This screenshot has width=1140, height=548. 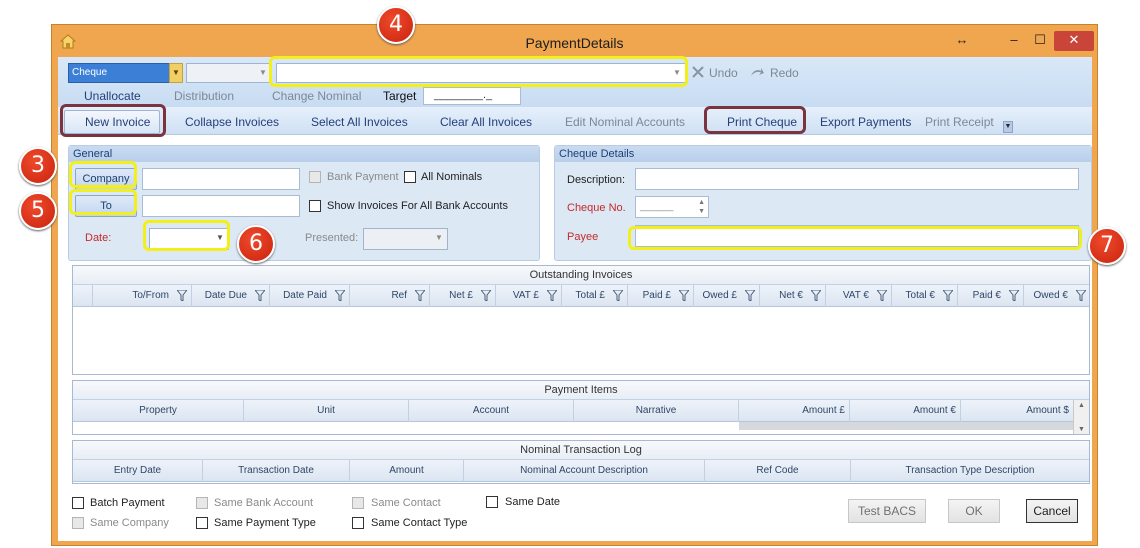 What do you see at coordinates (755, 120) in the screenshot?
I see `highlight-print-cheque` at bounding box center [755, 120].